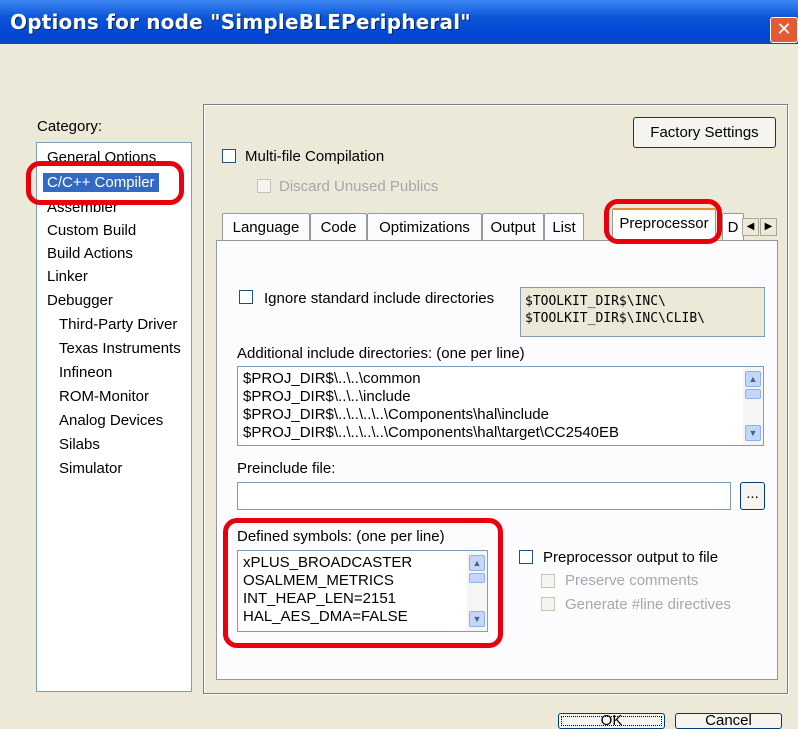  What do you see at coordinates (85, 372) in the screenshot?
I see `category-item-infineon: Infineon` at bounding box center [85, 372].